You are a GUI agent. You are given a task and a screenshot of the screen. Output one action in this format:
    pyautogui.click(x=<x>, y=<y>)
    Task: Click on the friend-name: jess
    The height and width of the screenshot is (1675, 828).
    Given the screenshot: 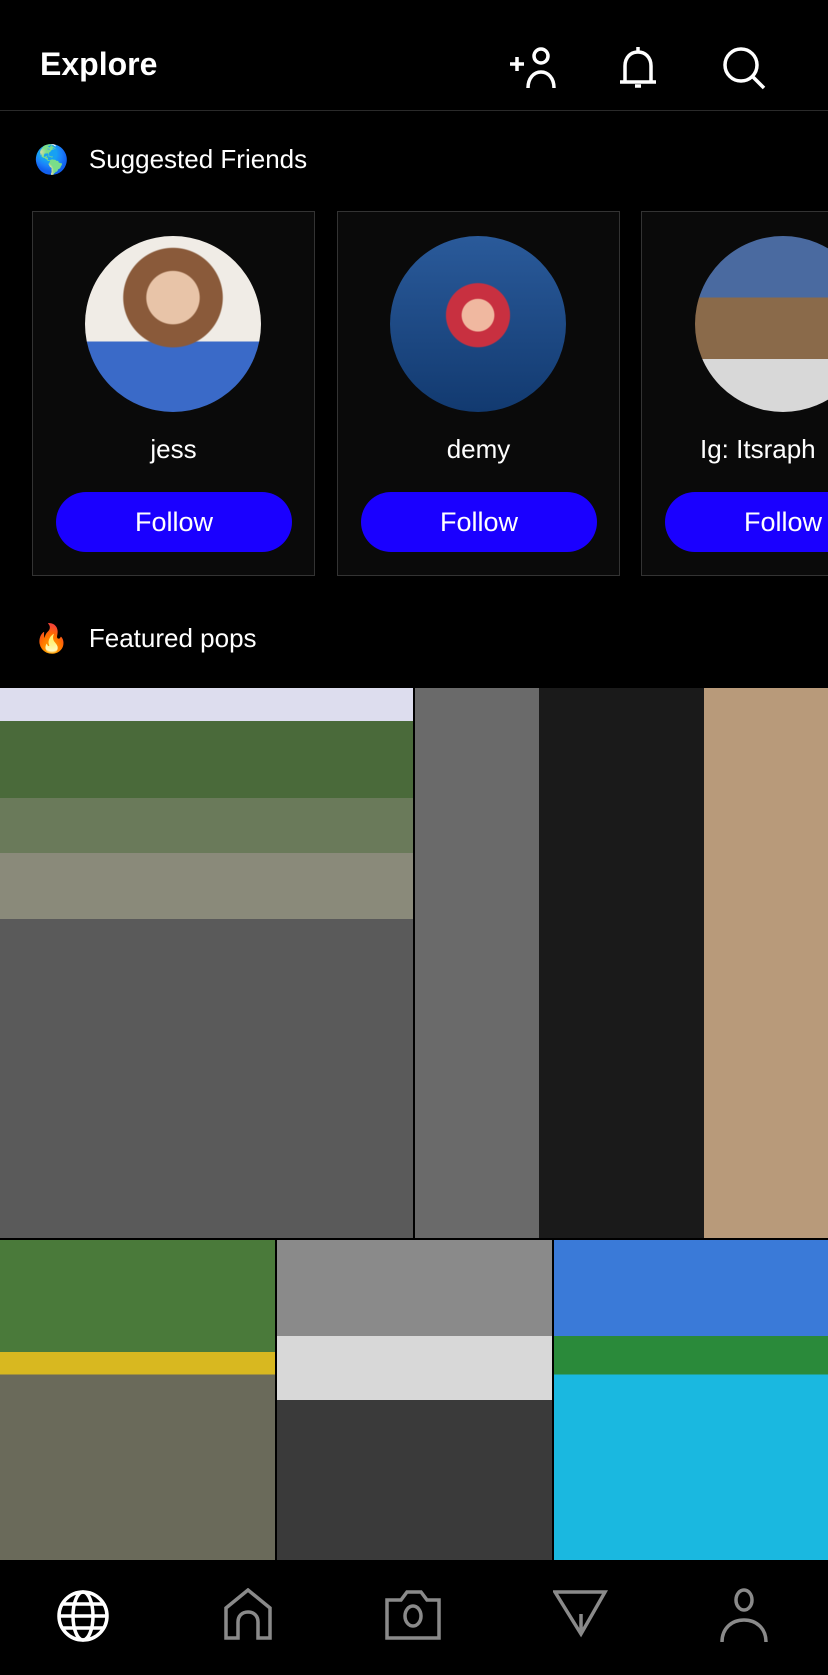 What is the action you would take?
    pyautogui.click(x=173, y=449)
    